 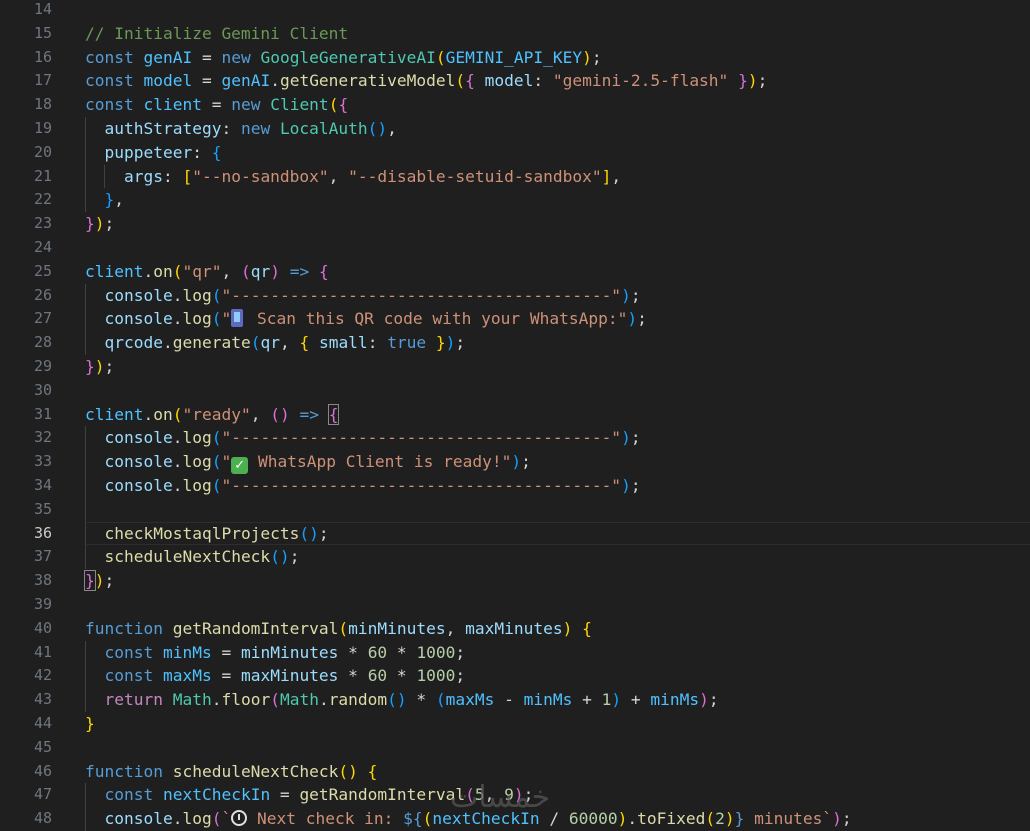 I want to click on code-text: scheduleNextCheck();, so click(x=192, y=557).